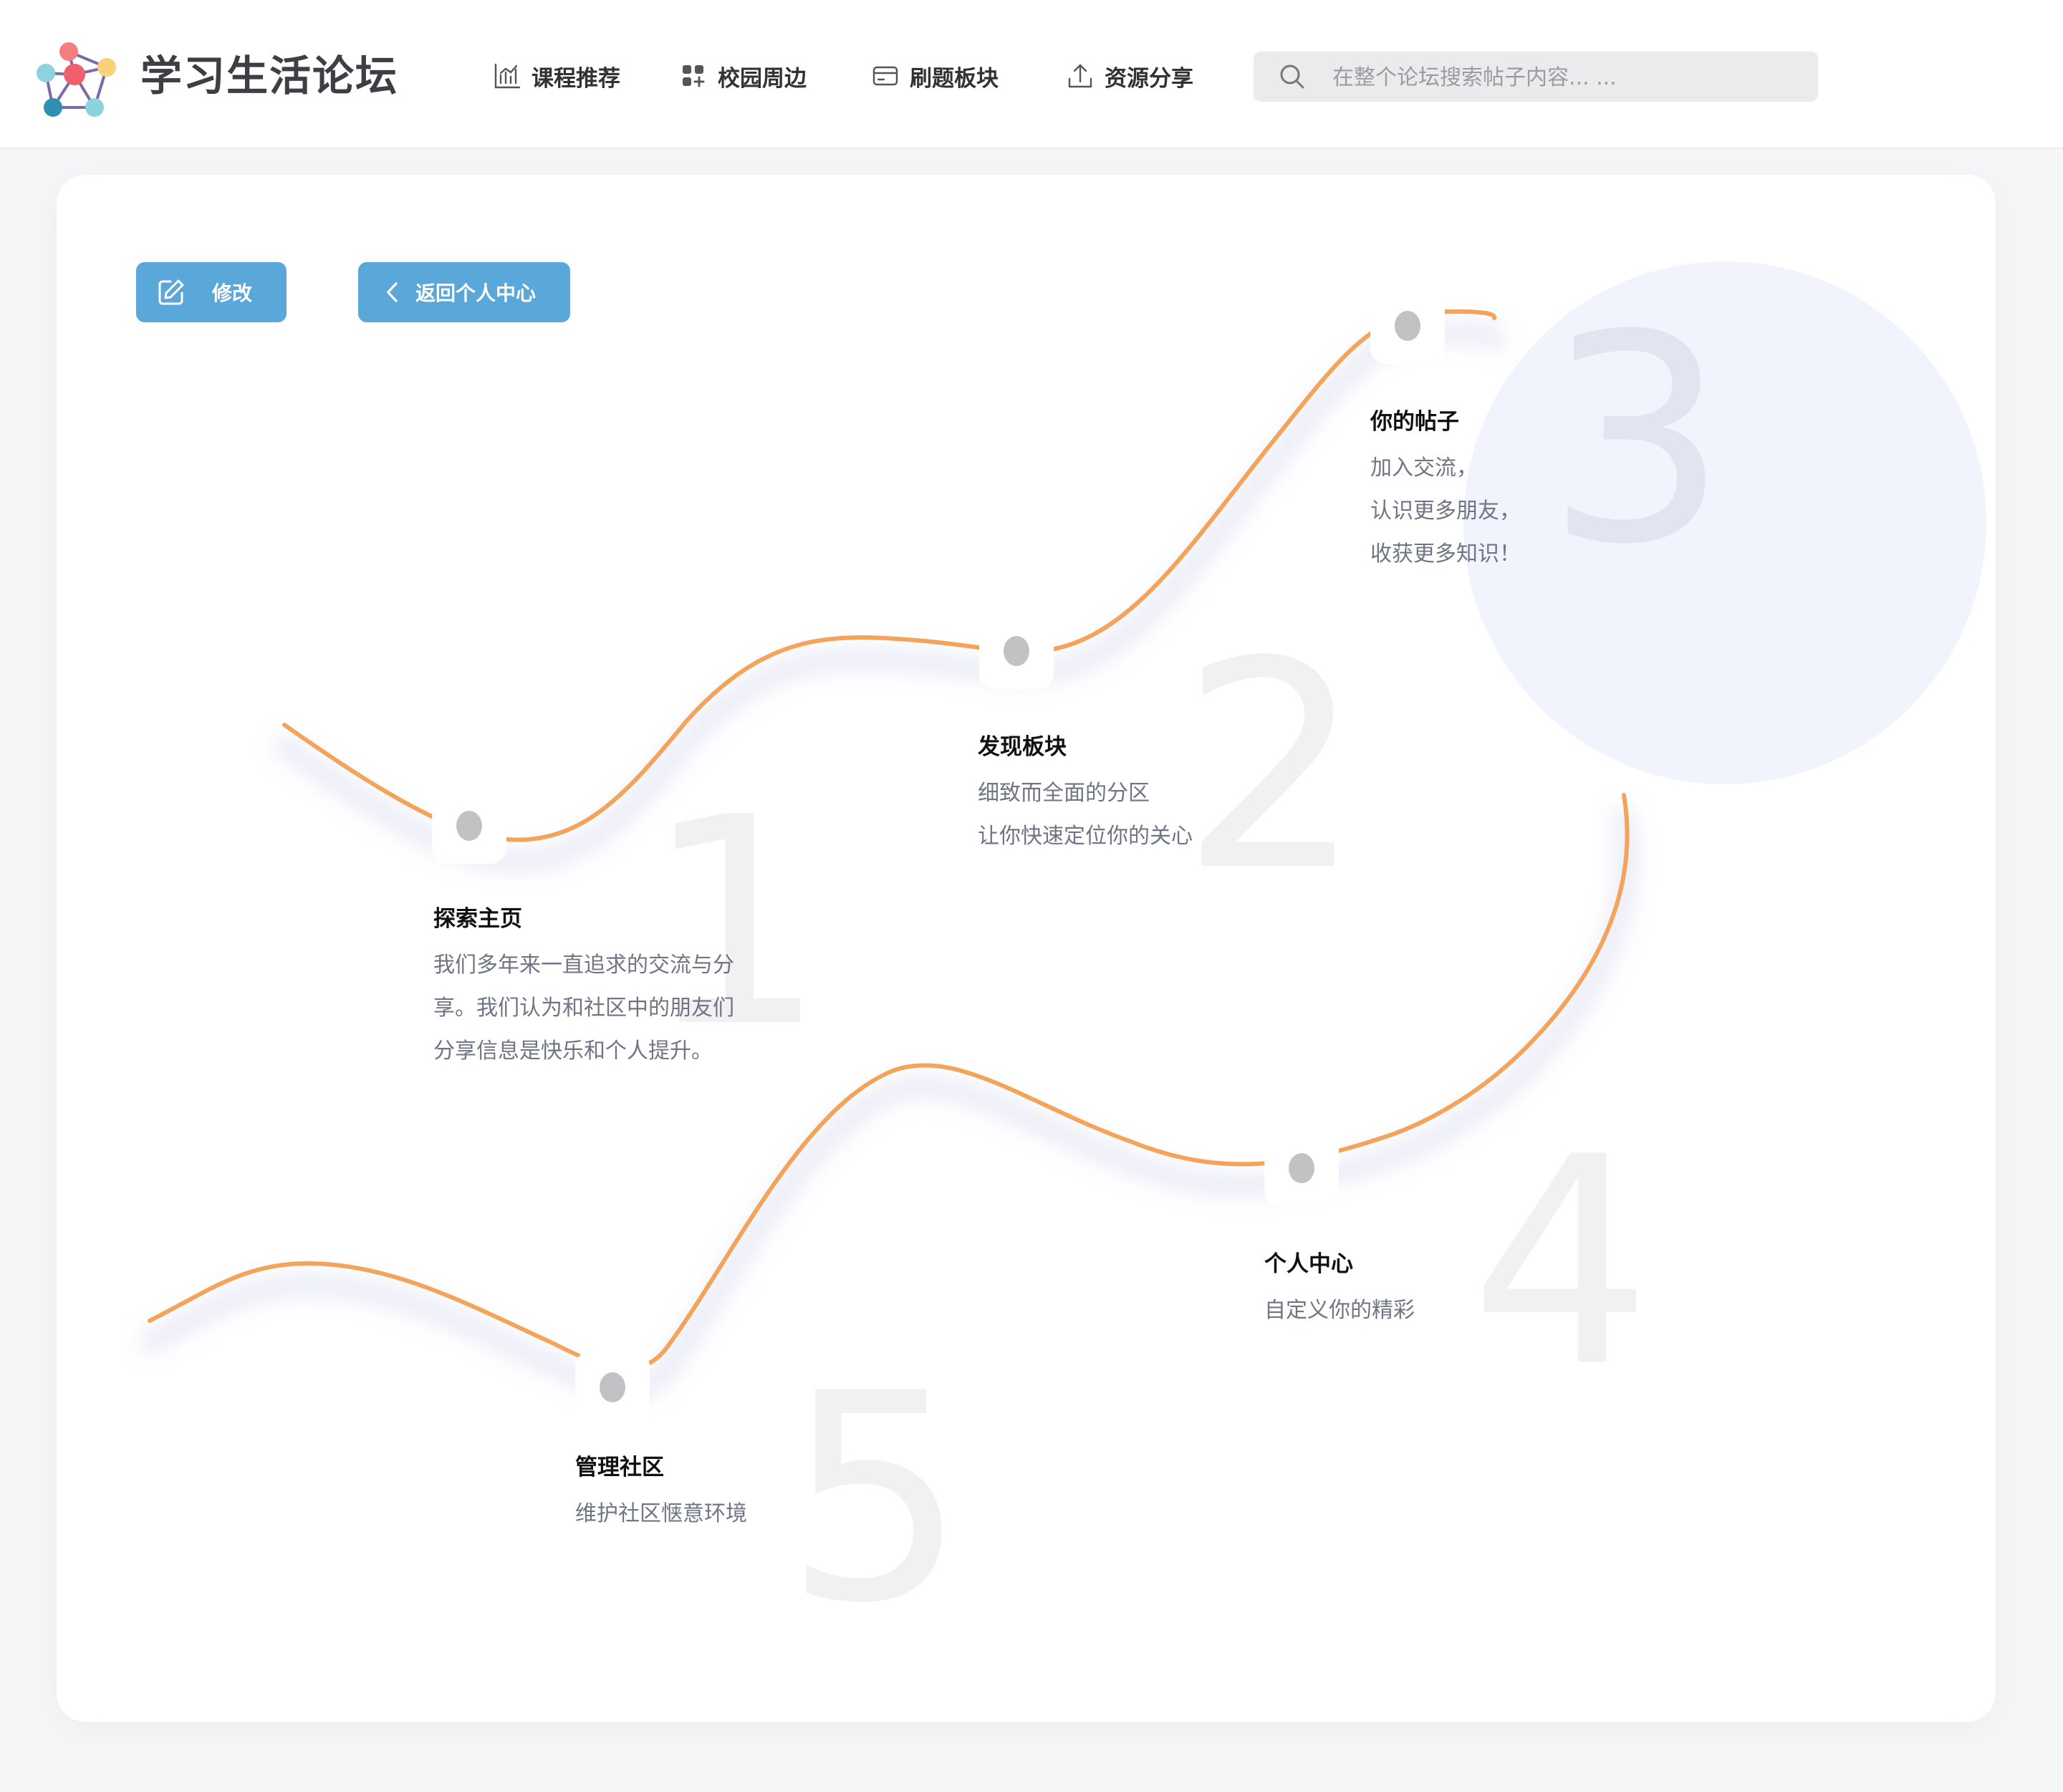  Describe the element at coordinates (78, 81) in the screenshot. I see `forum-logo-icon` at that location.